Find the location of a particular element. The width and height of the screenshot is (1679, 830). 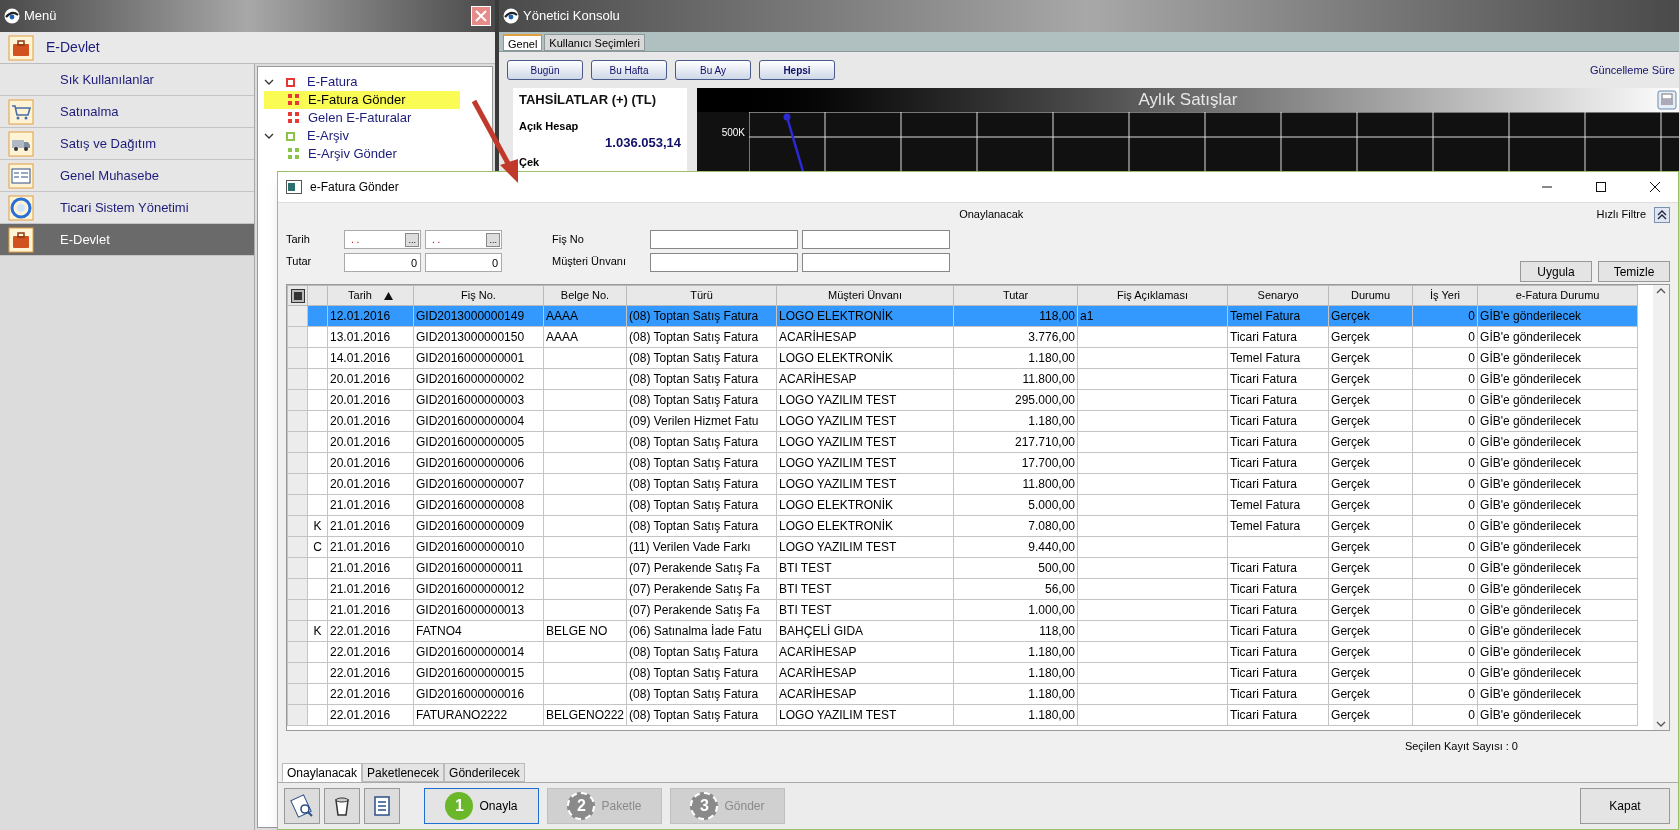

table-row: 20.01.2016 GID2016000000007 (08) Toptan Satış Fatura LOGO YAZILIM TEST 11.800,00 Ticari Fatura Gerçek 0 GİB'e gönderilecek is located at coordinates (962, 484).